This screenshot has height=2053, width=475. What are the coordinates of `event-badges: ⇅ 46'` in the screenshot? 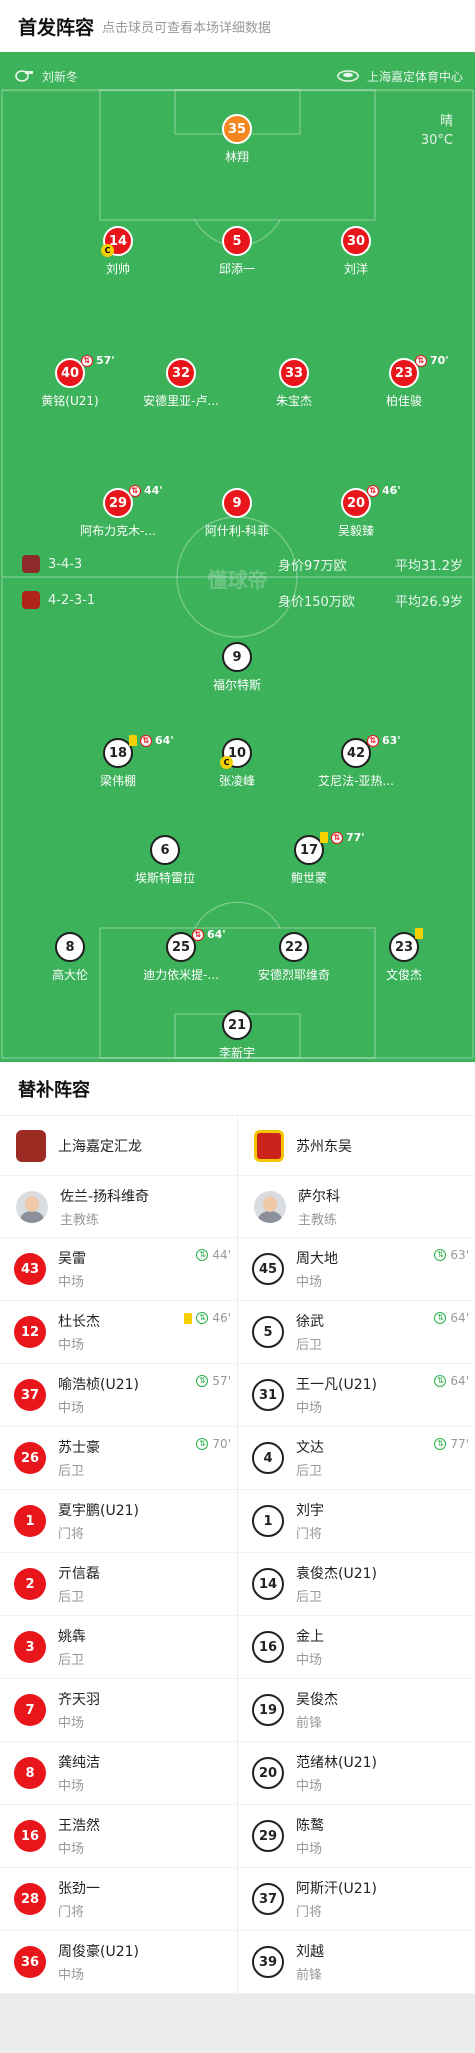 It's located at (384, 490).